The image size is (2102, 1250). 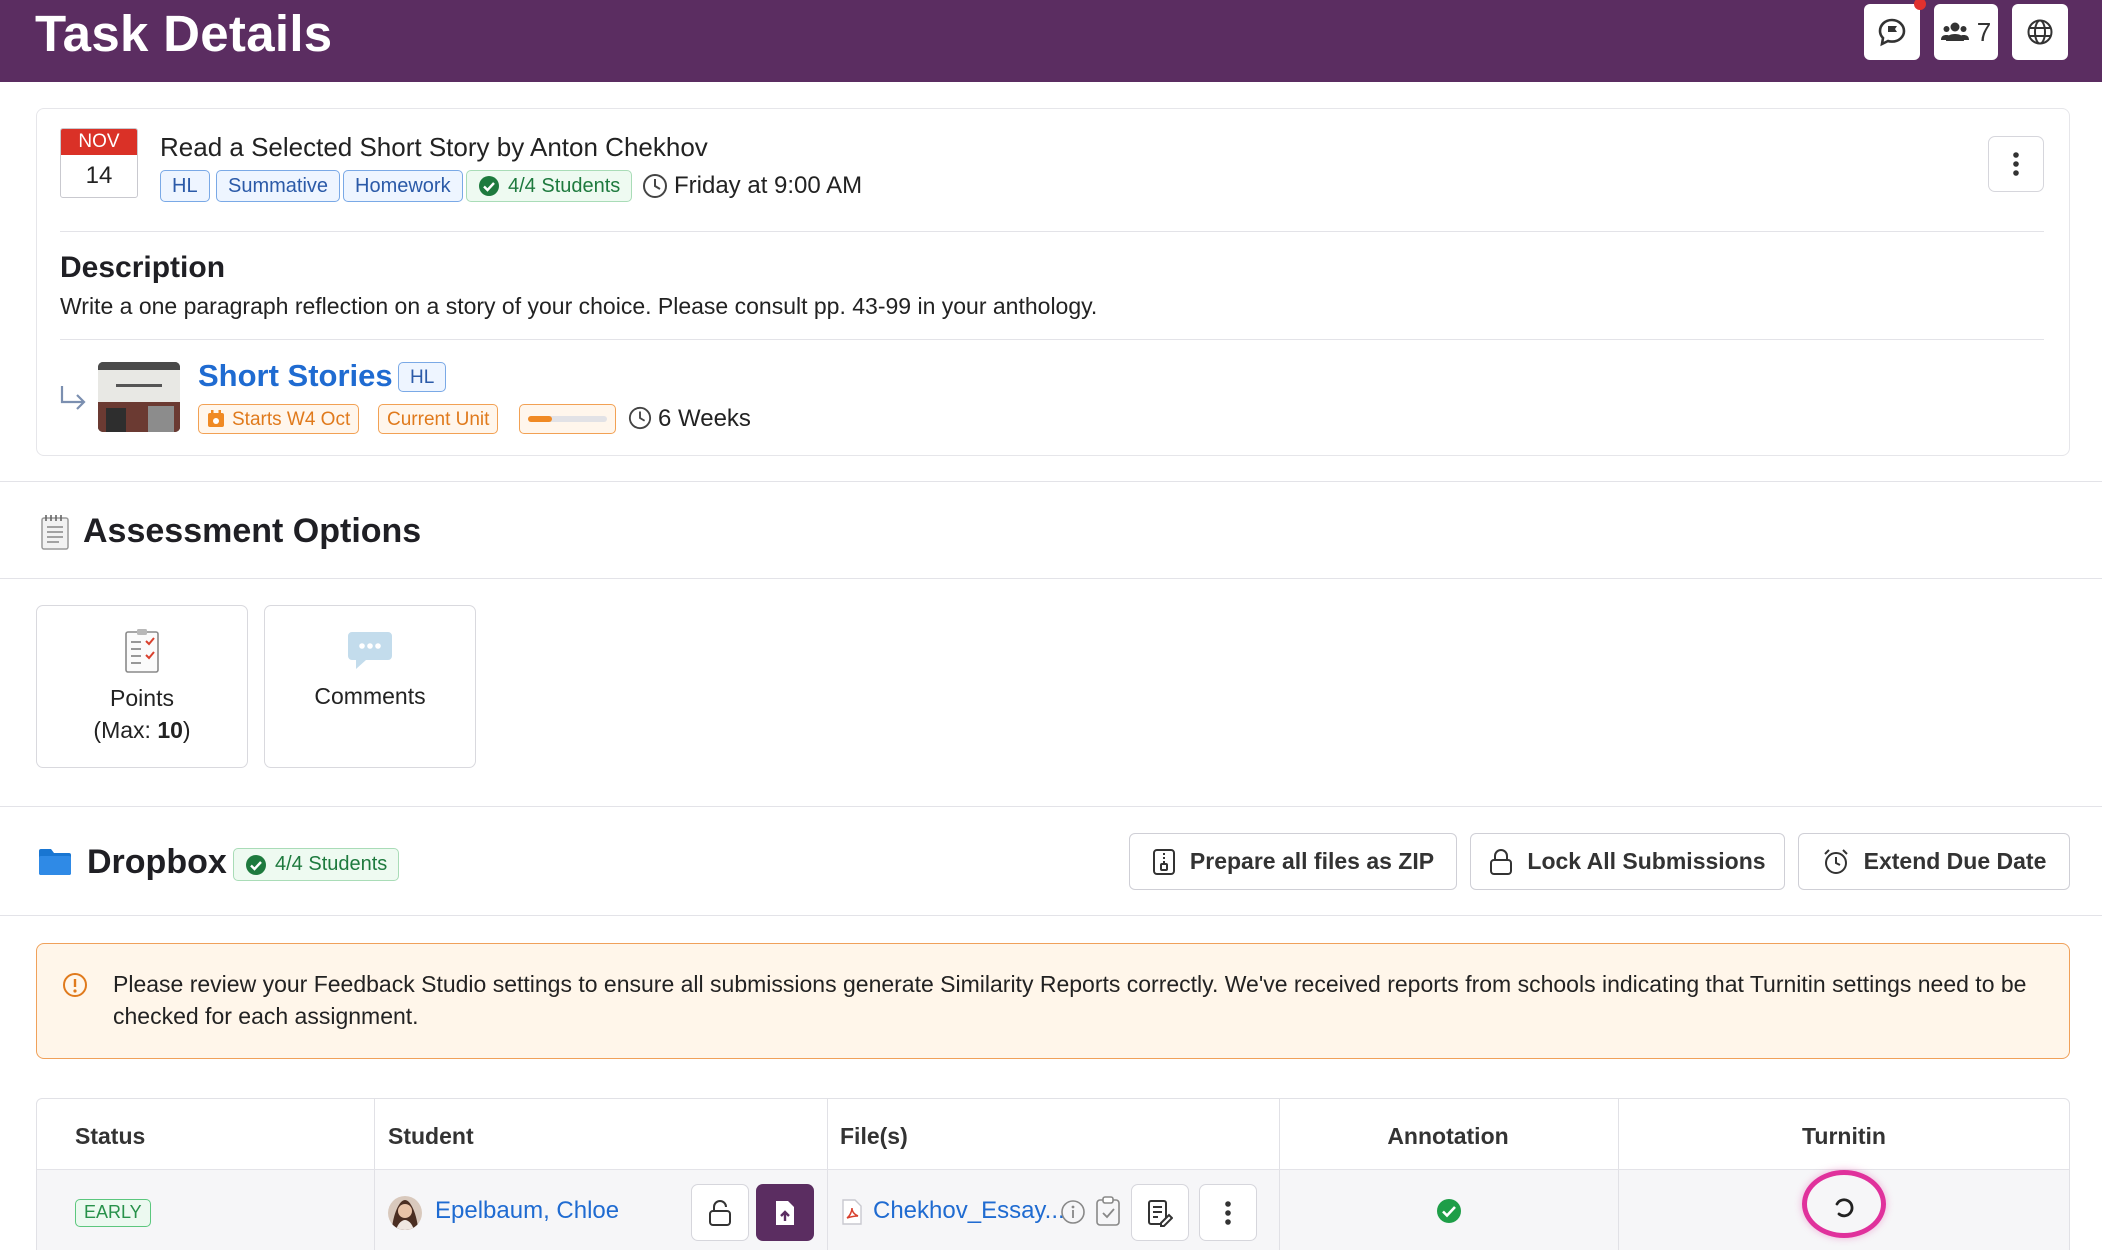 I want to click on students-submitted-text: 4/4 Students, so click(x=564, y=185).